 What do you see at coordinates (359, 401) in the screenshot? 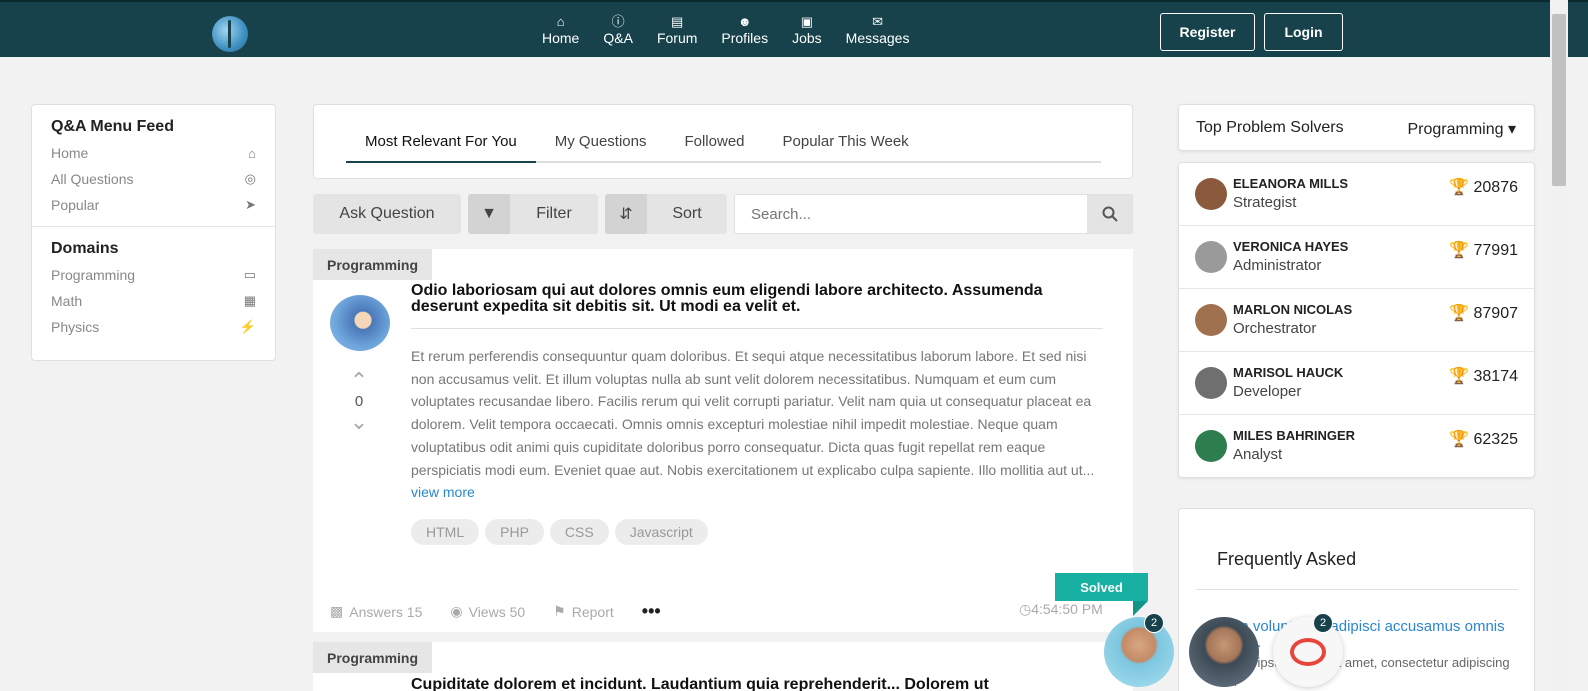
I see `vote-count: 0` at bounding box center [359, 401].